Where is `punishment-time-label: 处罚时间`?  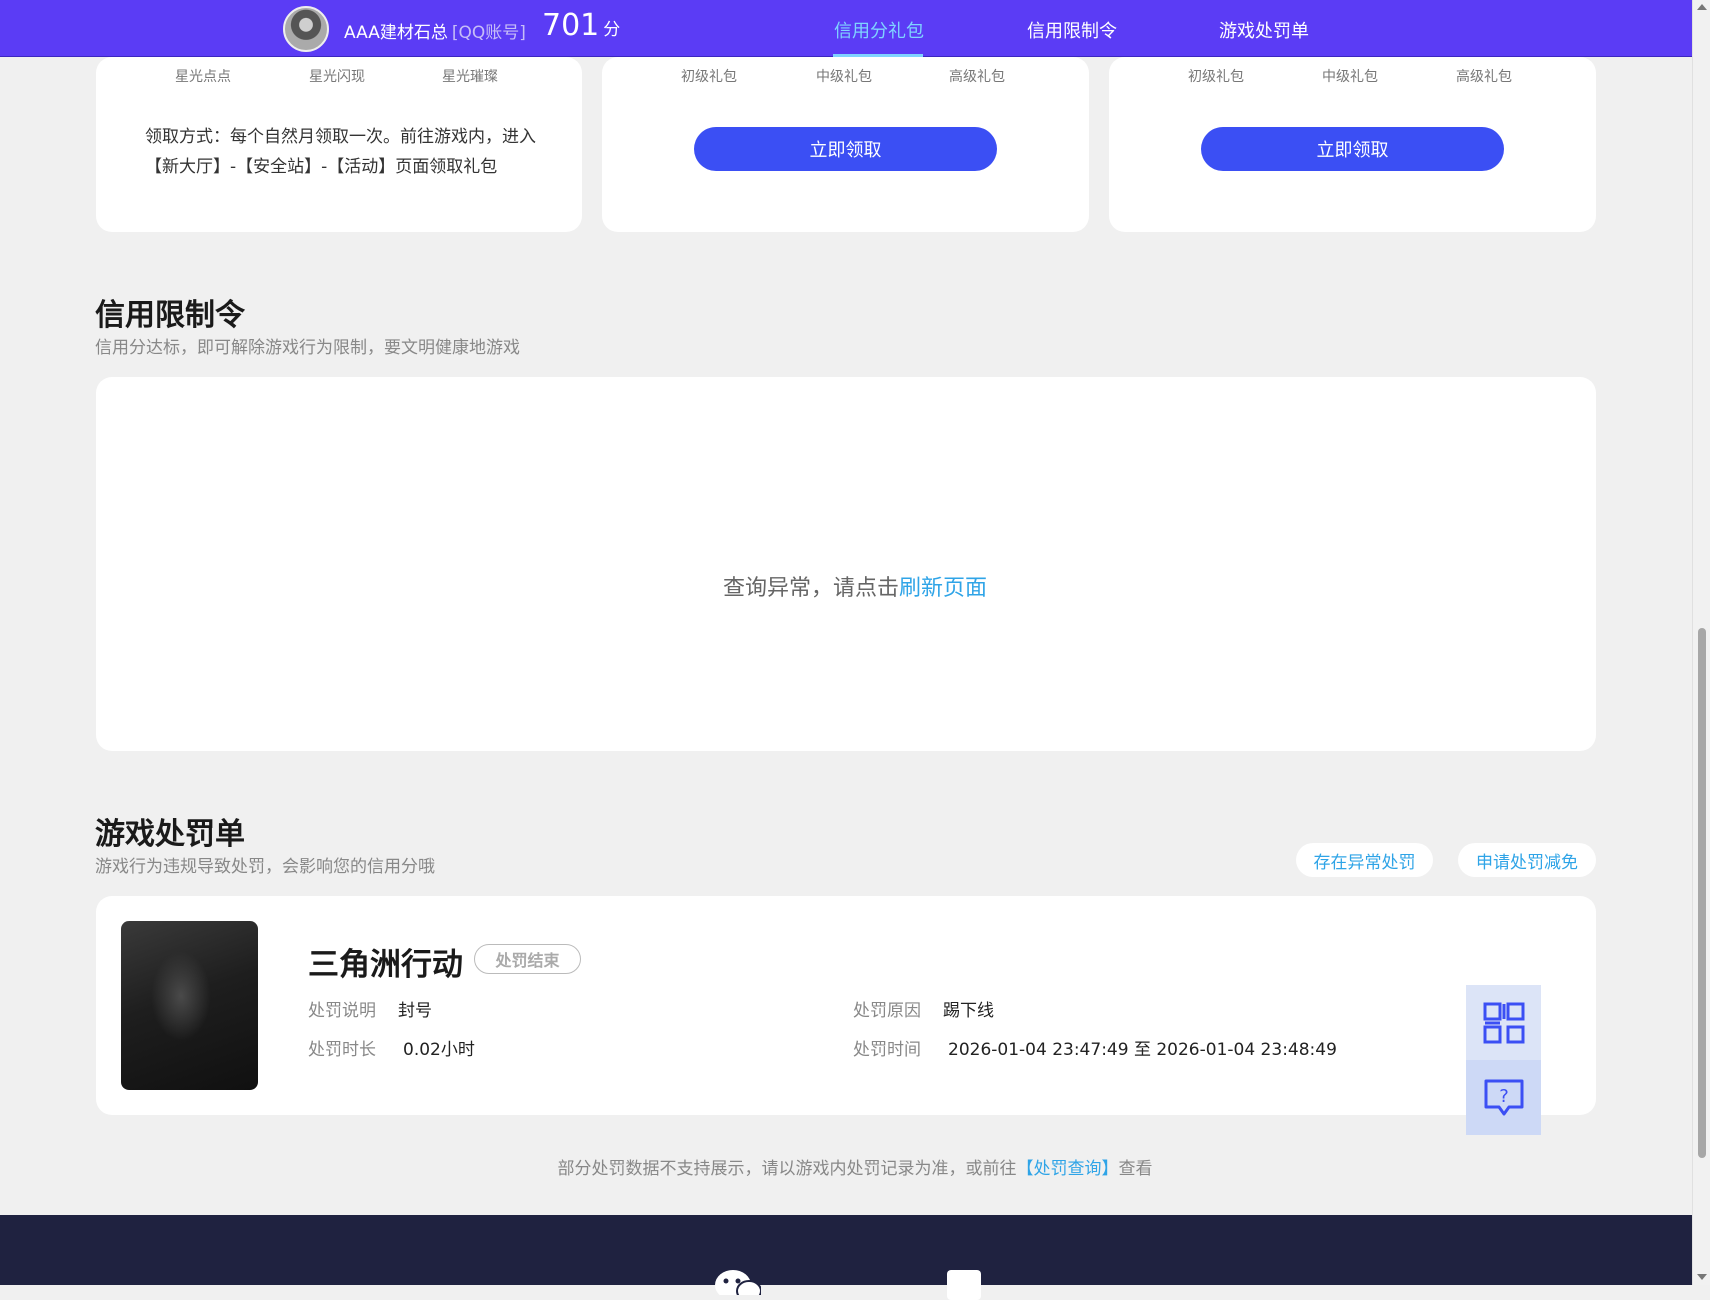
punishment-time-label: 处罚时间 is located at coordinates (887, 1050).